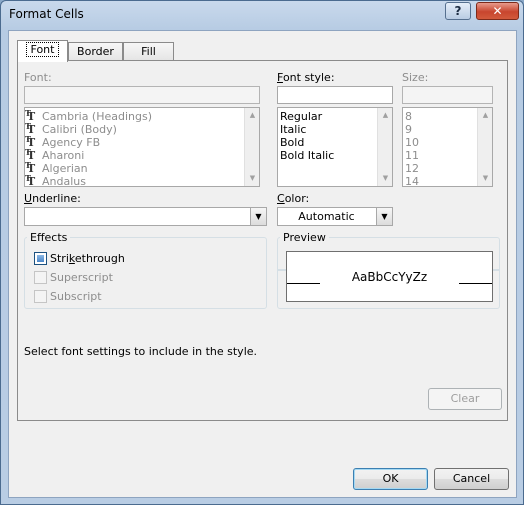  Describe the element at coordinates (326, 216) in the screenshot. I see `color-value: Automatic` at that location.